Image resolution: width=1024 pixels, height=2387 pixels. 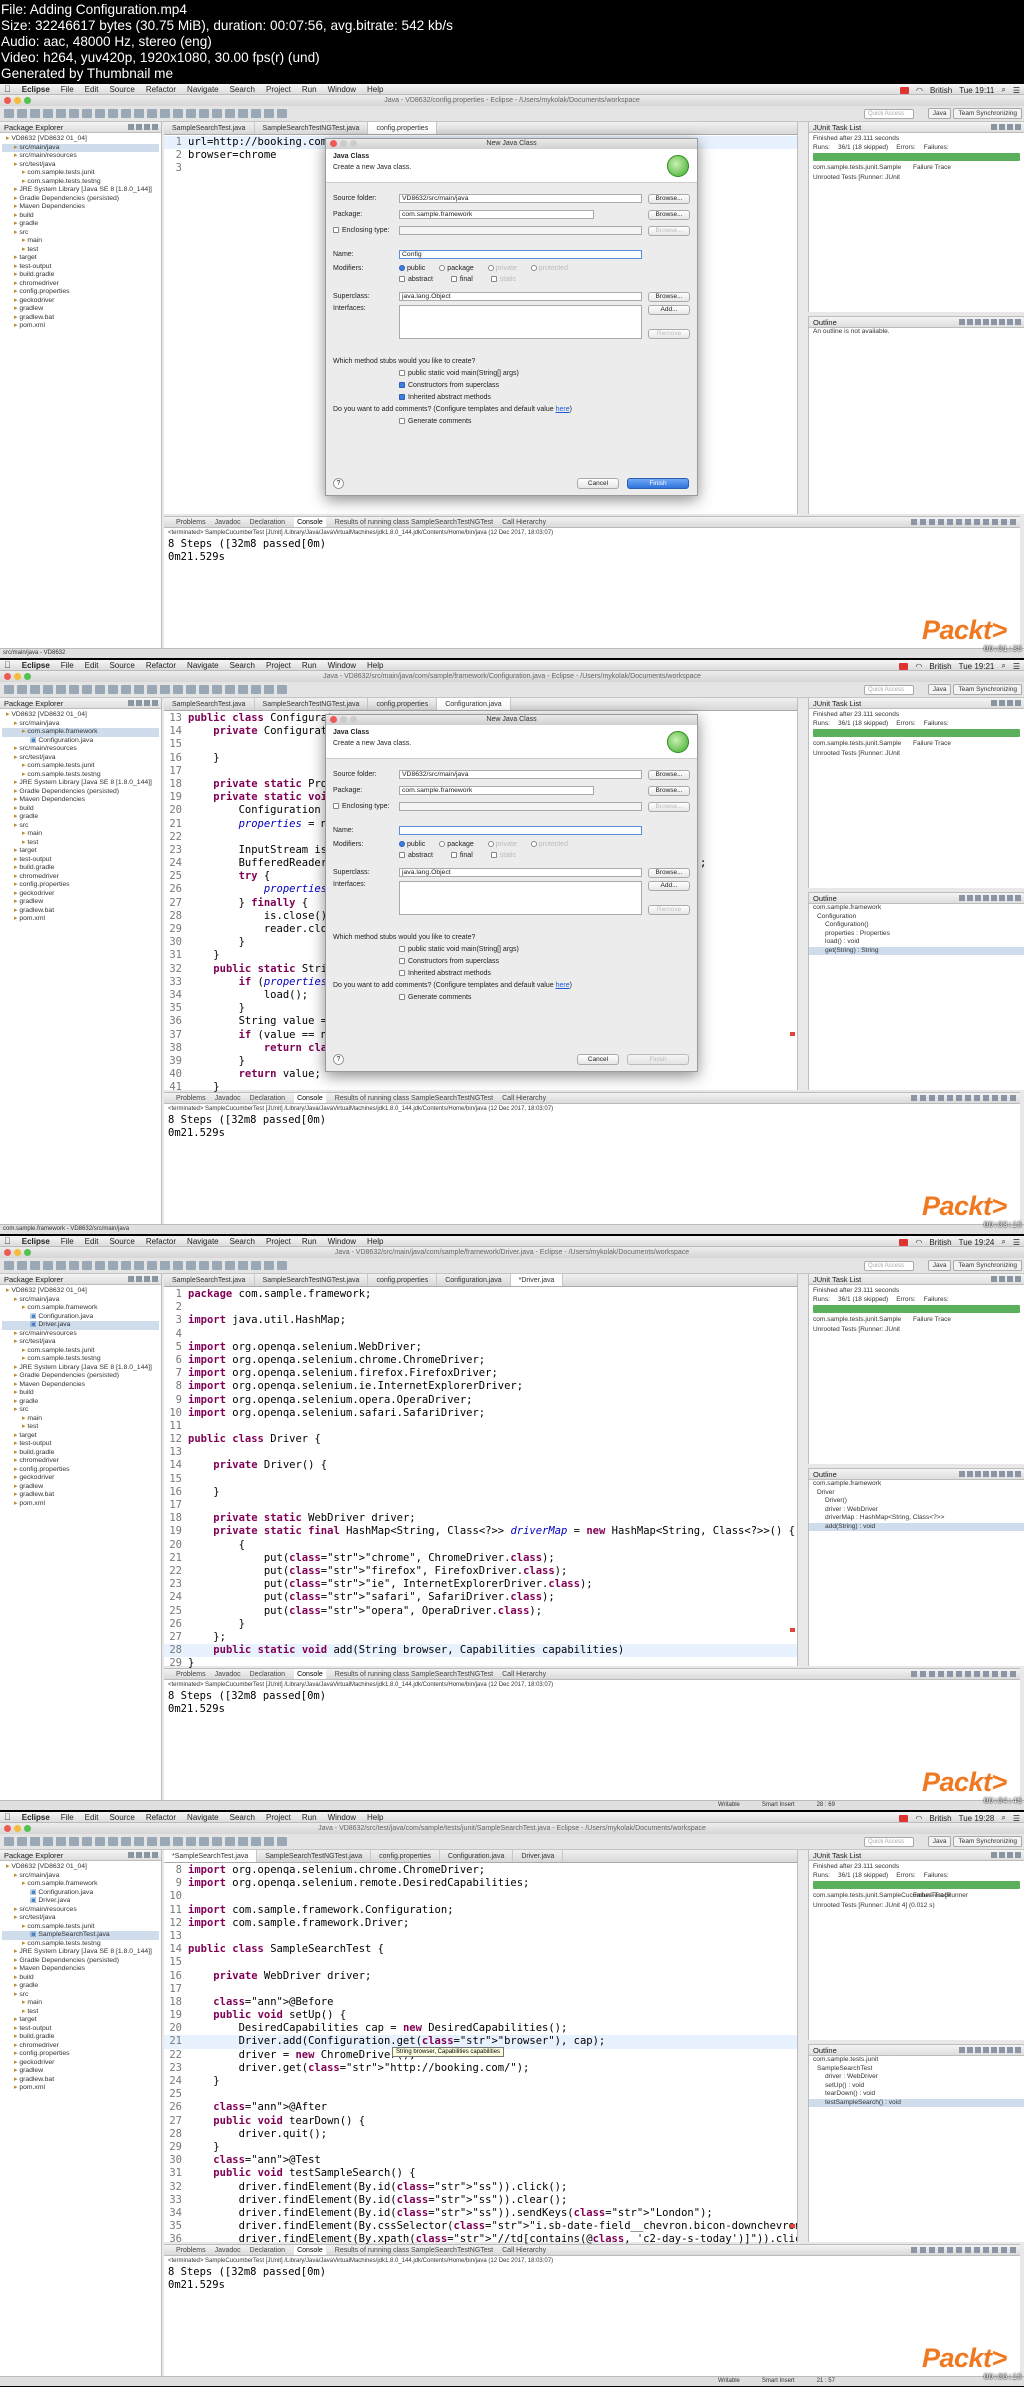 What do you see at coordinates (80, 1359) in the screenshot?
I see `tree-item: ▸ com.sample.tests.testng` at bounding box center [80, 1359].